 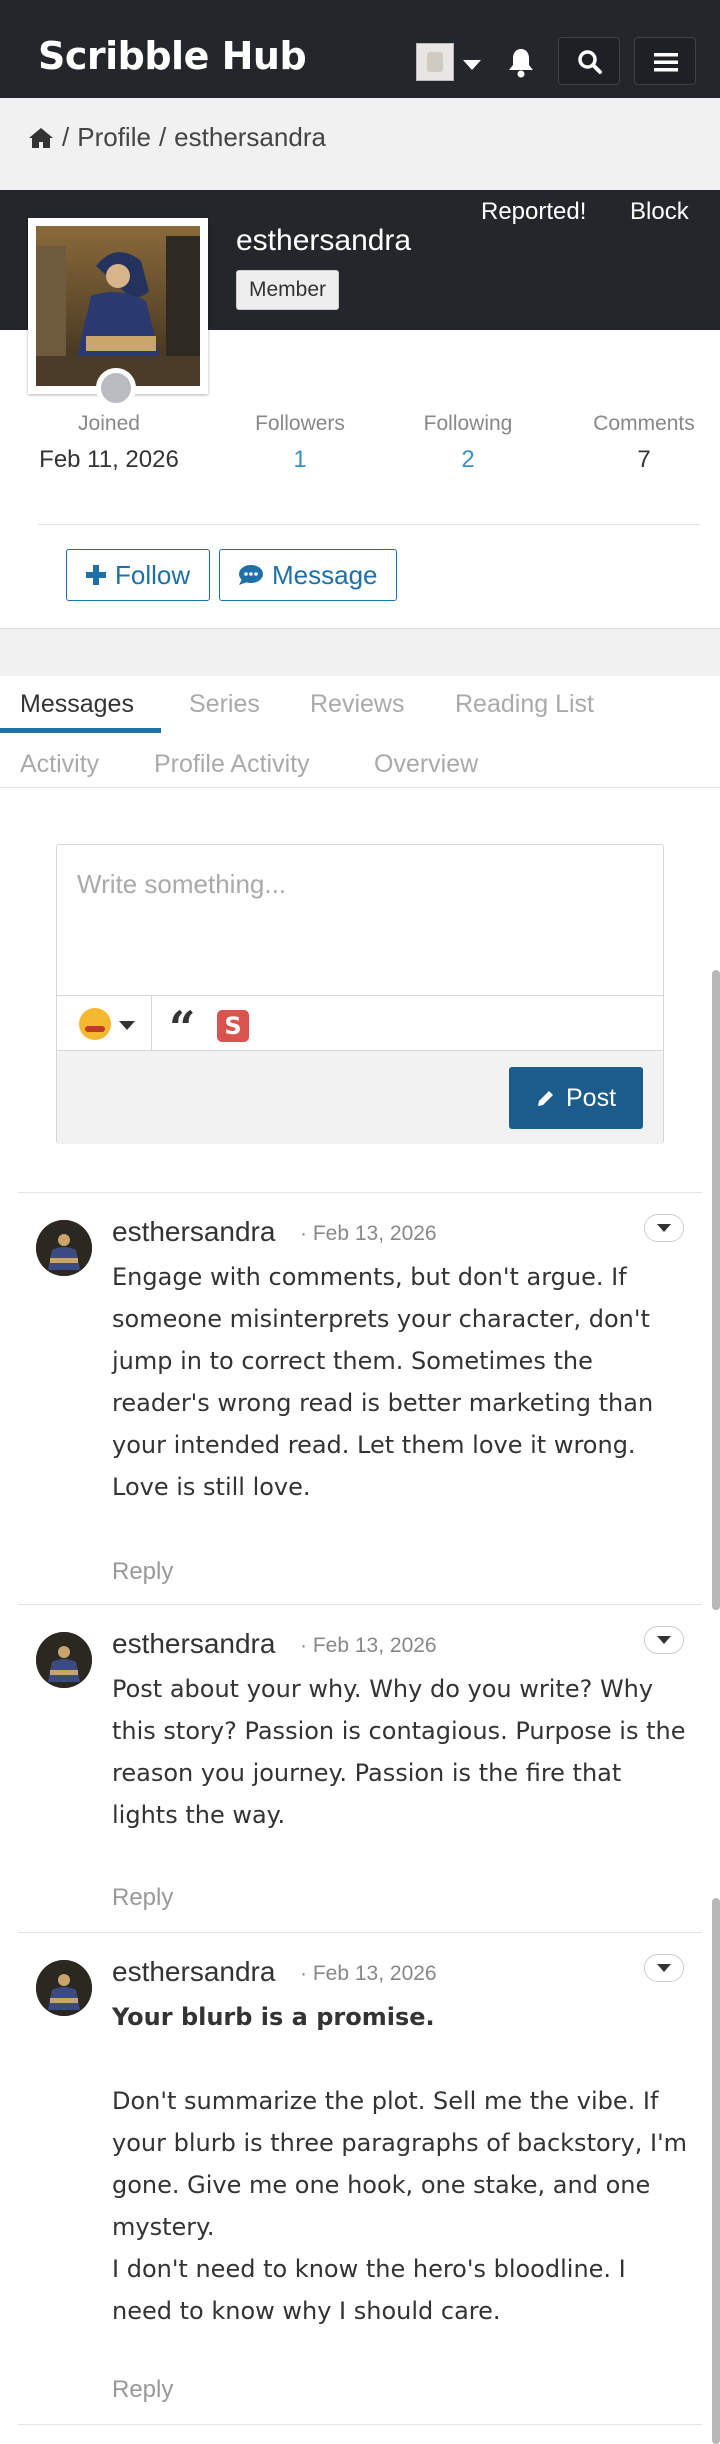 I want to click on user-avatar-icon, so click(x=435, y=62).